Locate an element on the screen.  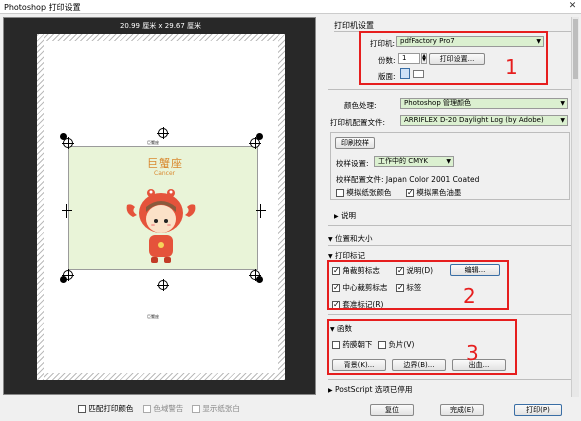
color-handling-label: 颜色处理: is located at coordinates (360, 105).